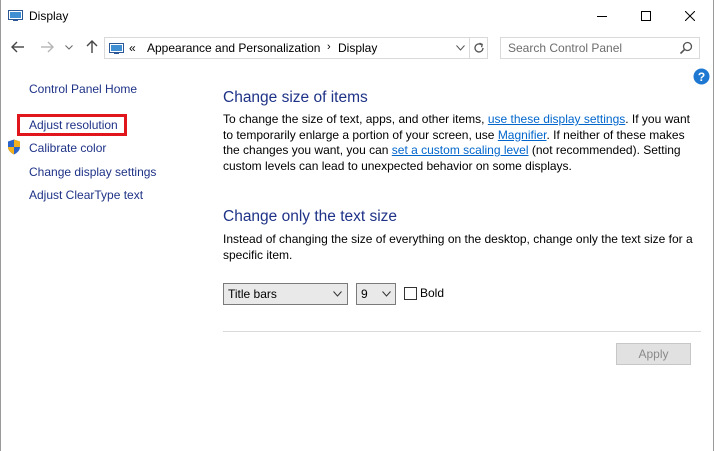  Describe the element at coordinates (410, 293) in the screenshot. I see `bold-checkbox` at that location.